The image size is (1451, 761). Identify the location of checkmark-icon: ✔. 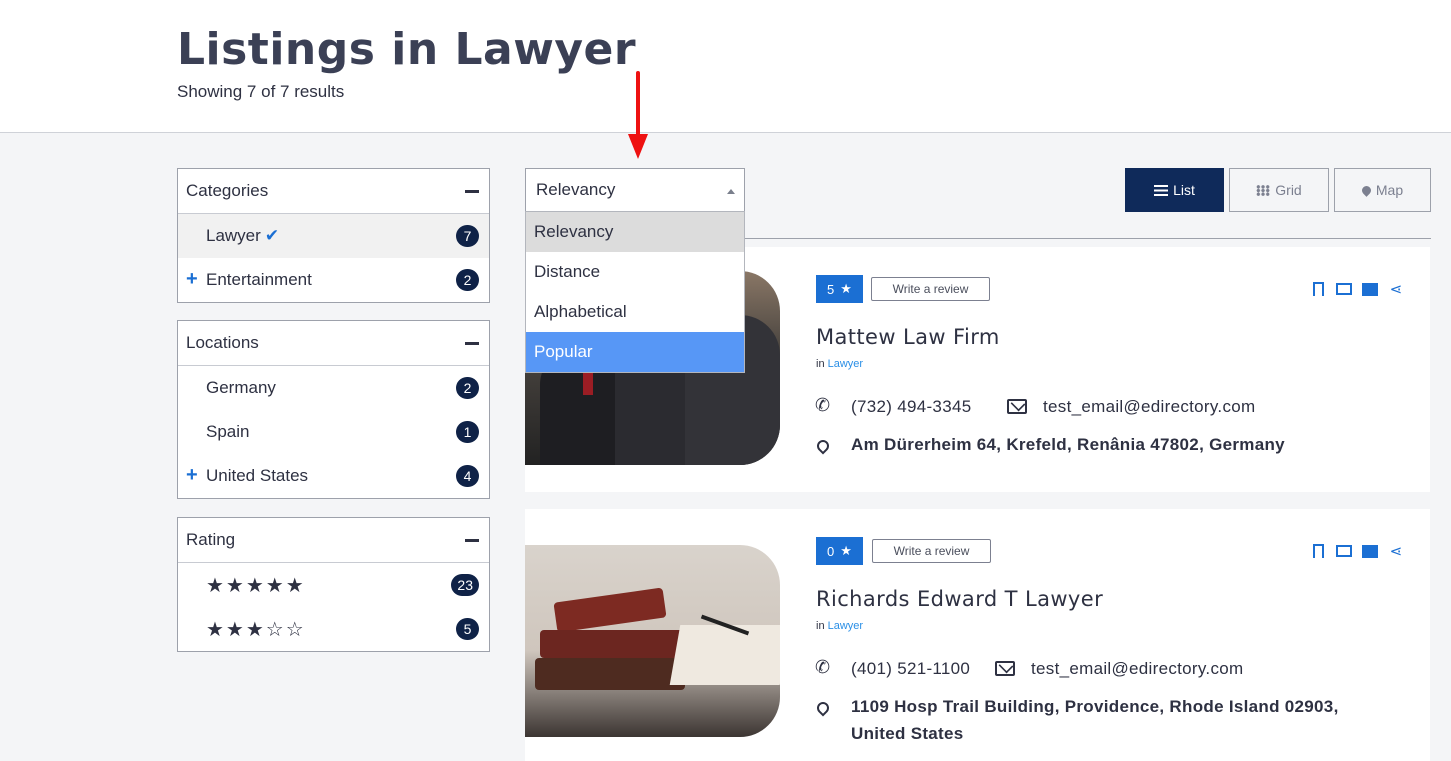
(272, 235).